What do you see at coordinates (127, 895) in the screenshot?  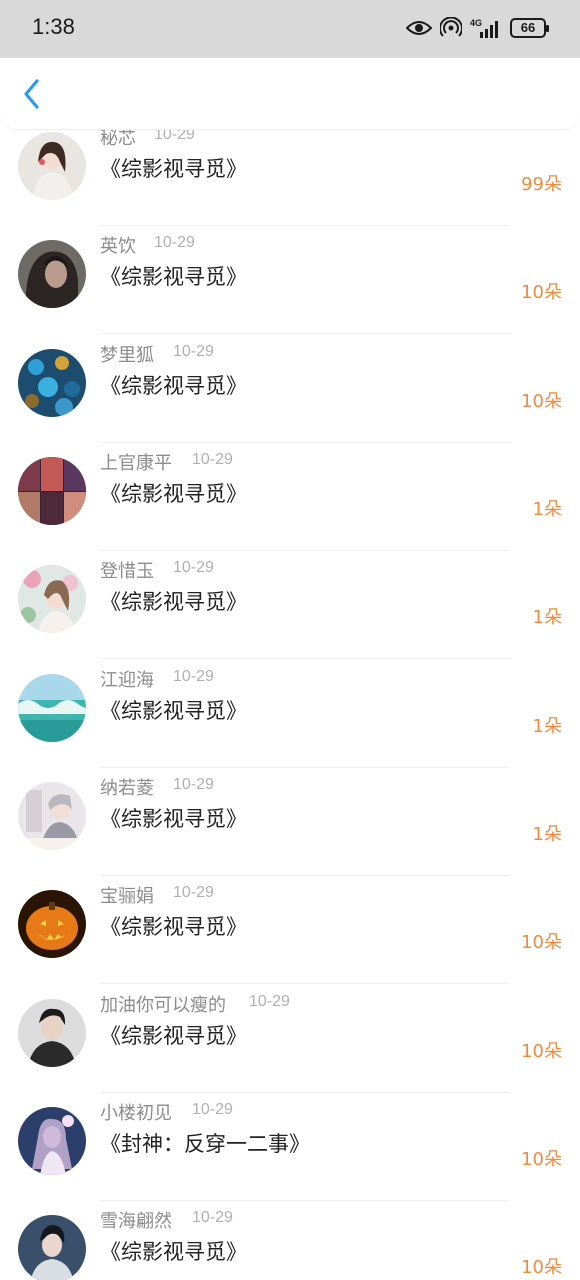 I see `username: 宝骊娟` at bounding box center [127, 895].